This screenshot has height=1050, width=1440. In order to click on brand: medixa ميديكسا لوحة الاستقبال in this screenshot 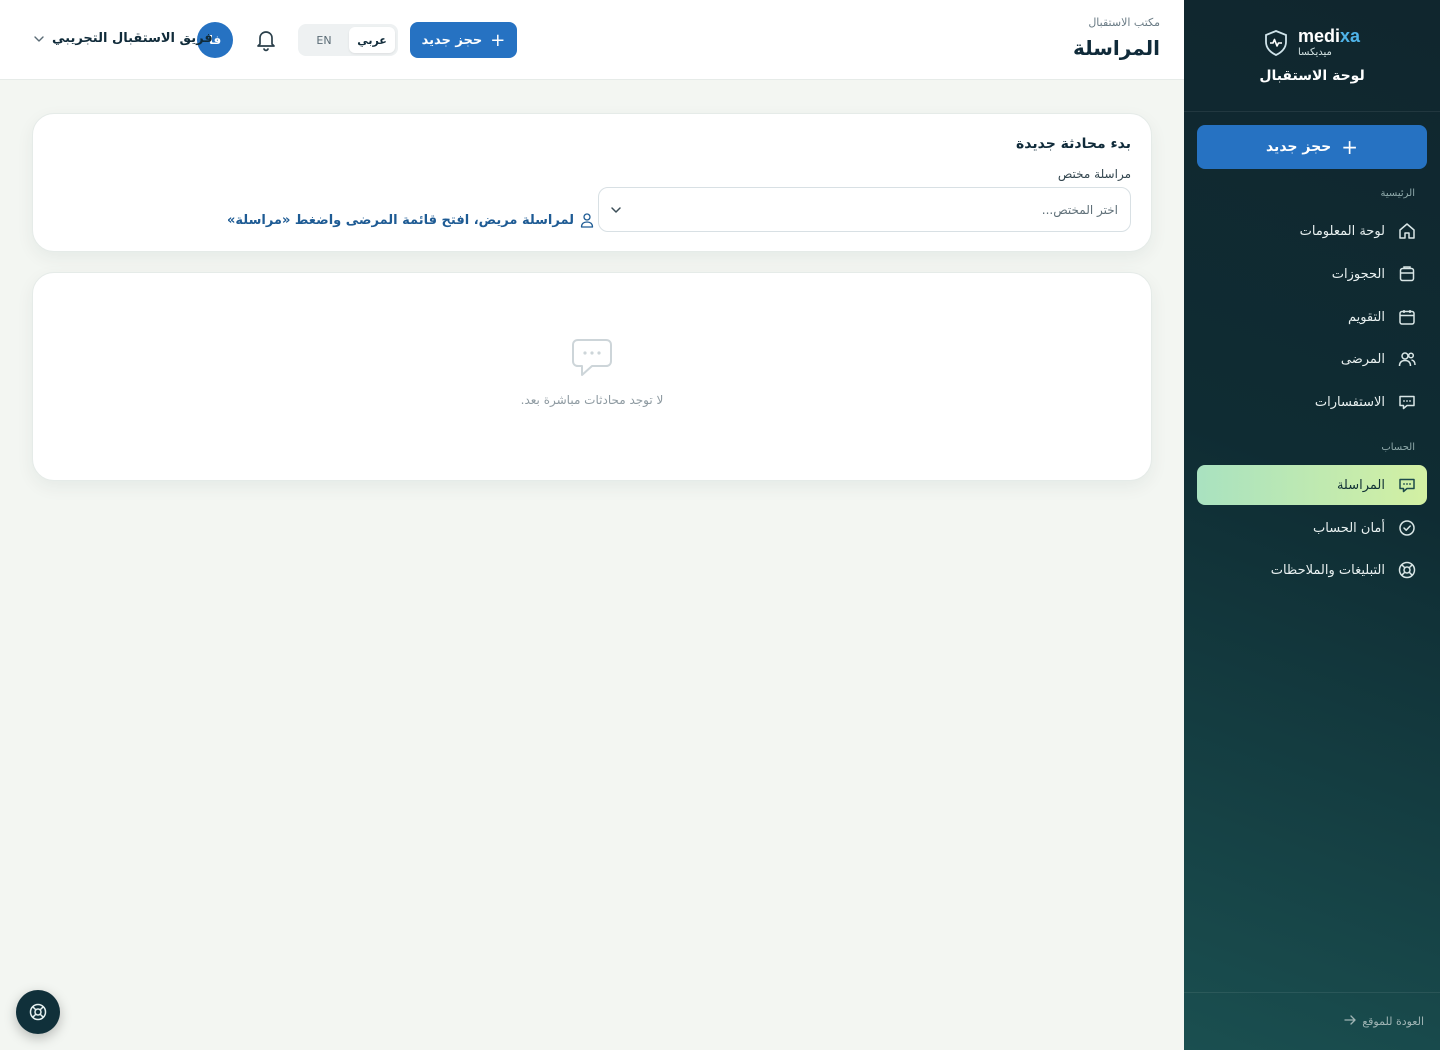, I will do `click(1312, 56)`.